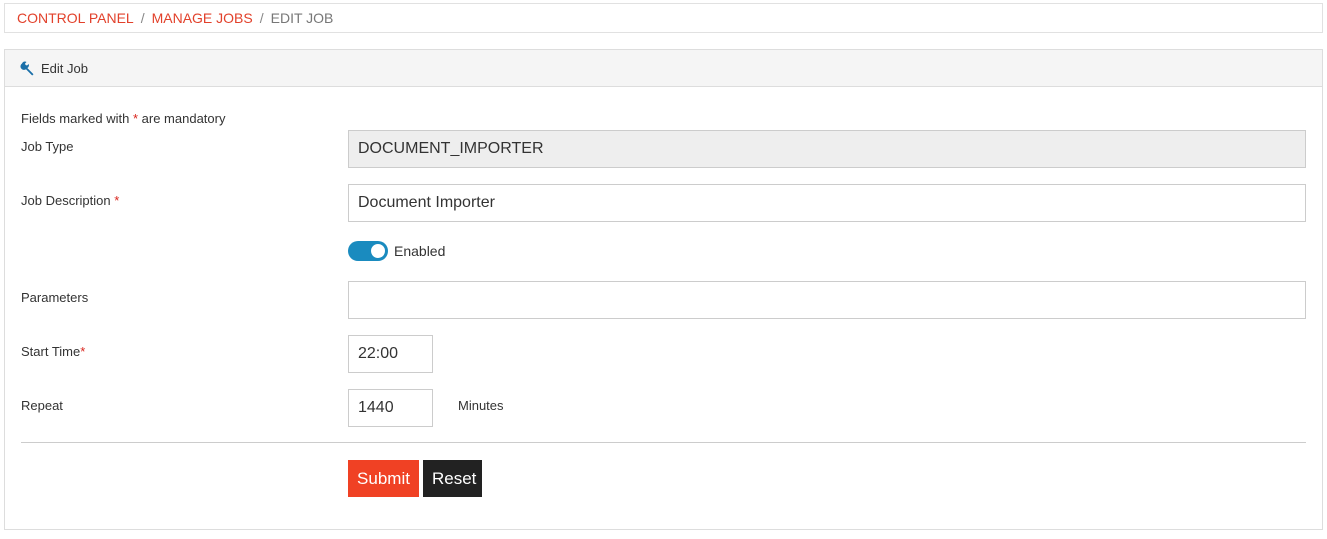  Describe the element at coordinates (182, 118) in the screenshot. I see `mandatory-note-suffix: are mandatory` at that location.